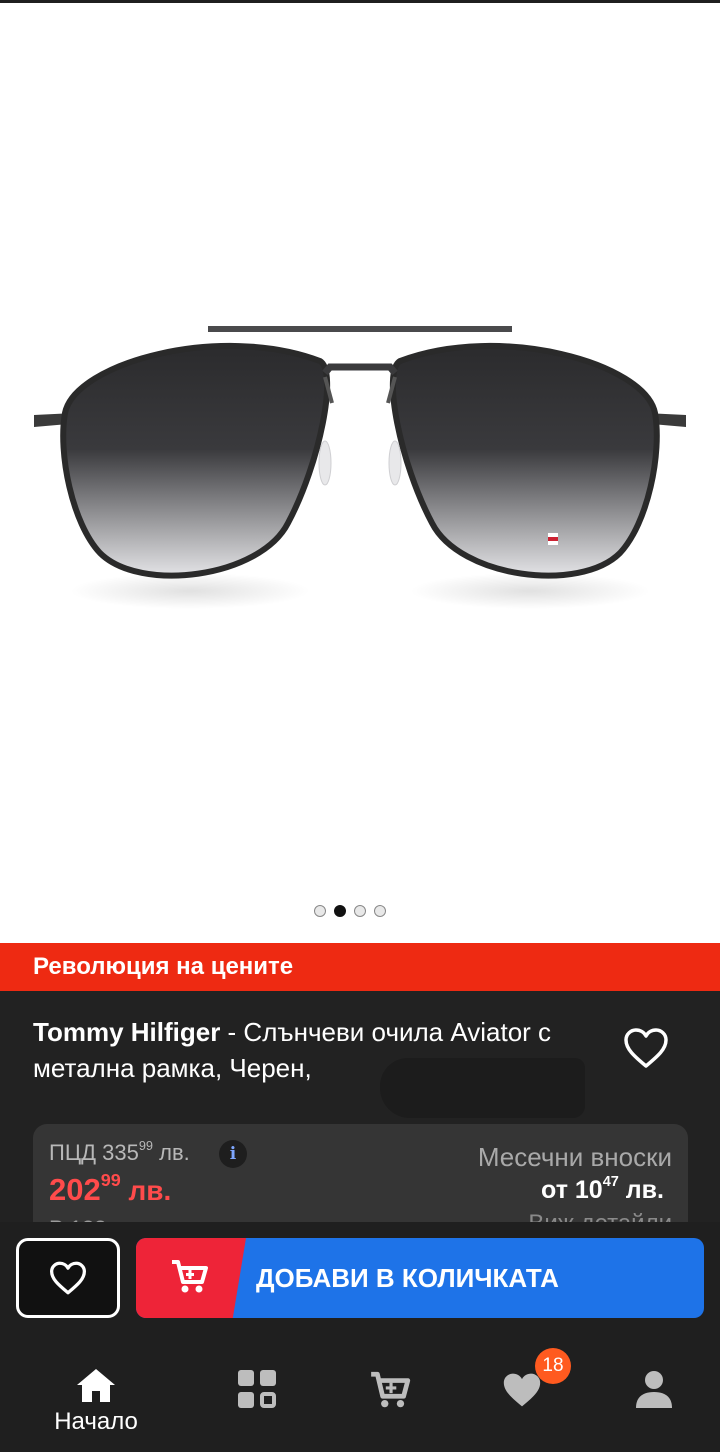 The height and width of the screenshot is (1452, 720). Describe the element at coordinates (391, 1389) in the screenshot. I see `cart-nav-icon` at that location.